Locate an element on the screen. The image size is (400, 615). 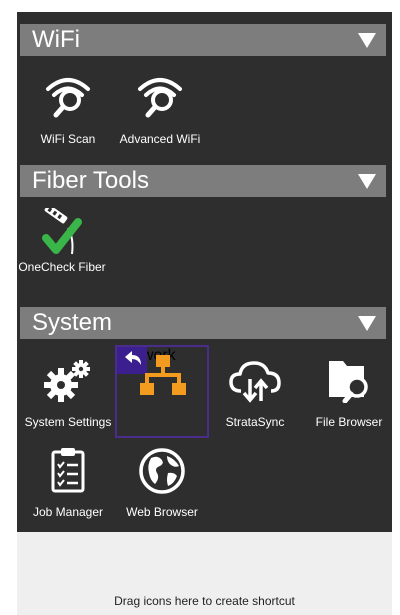
app-label: StrataSync is located at coordinates (255, 422).